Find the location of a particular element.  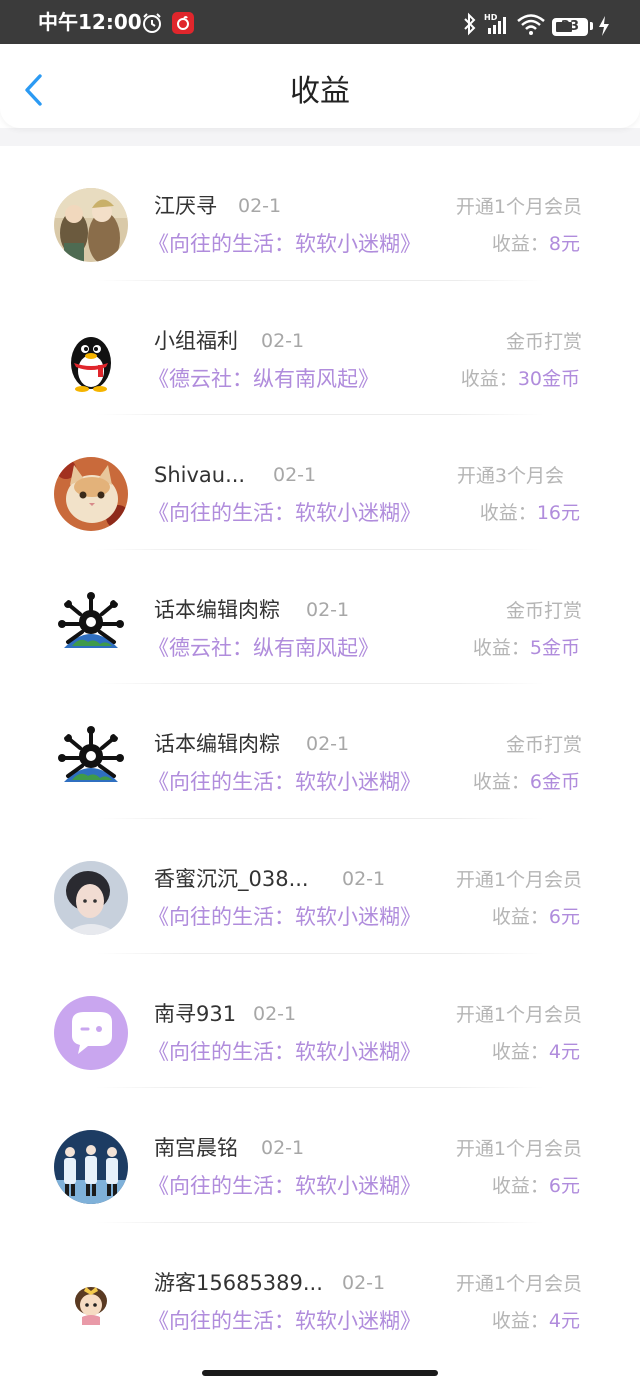

earning: 收益：30金币 is located at coordinates (520, 379).